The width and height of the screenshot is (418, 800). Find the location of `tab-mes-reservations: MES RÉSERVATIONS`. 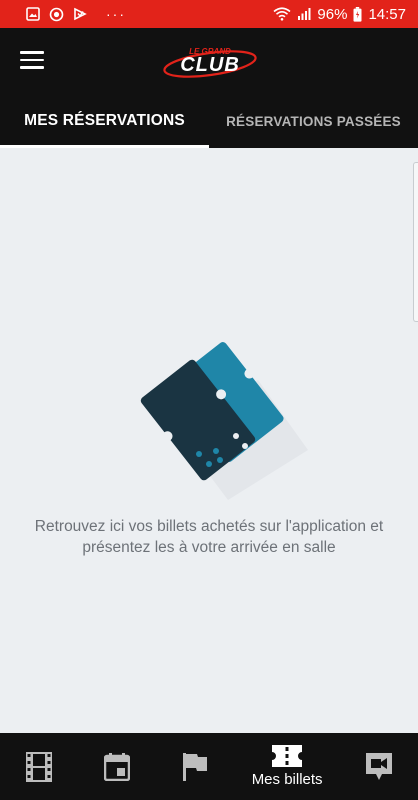

tab-mes-reservations: MES RÉSERVATIONS is located at coordinates (104, 121).